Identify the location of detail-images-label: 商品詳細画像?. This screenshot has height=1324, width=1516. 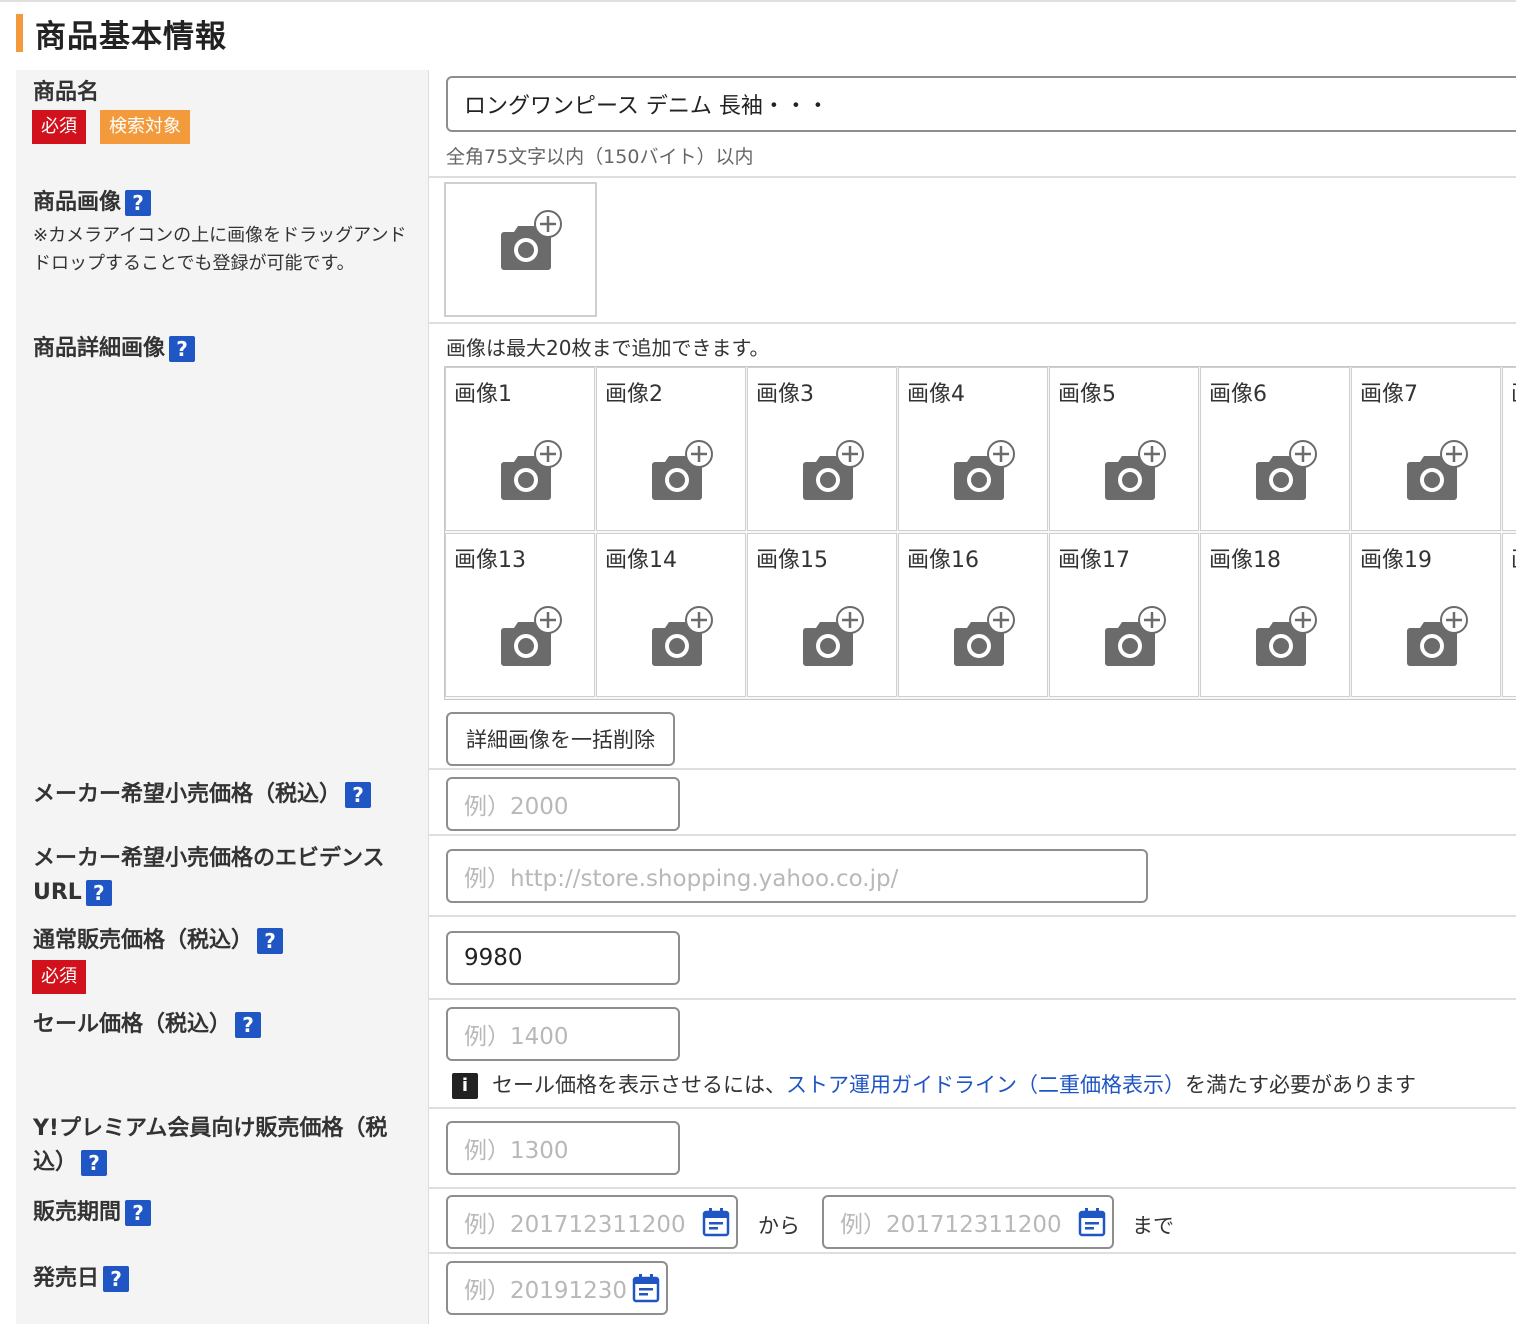
(114, 349).